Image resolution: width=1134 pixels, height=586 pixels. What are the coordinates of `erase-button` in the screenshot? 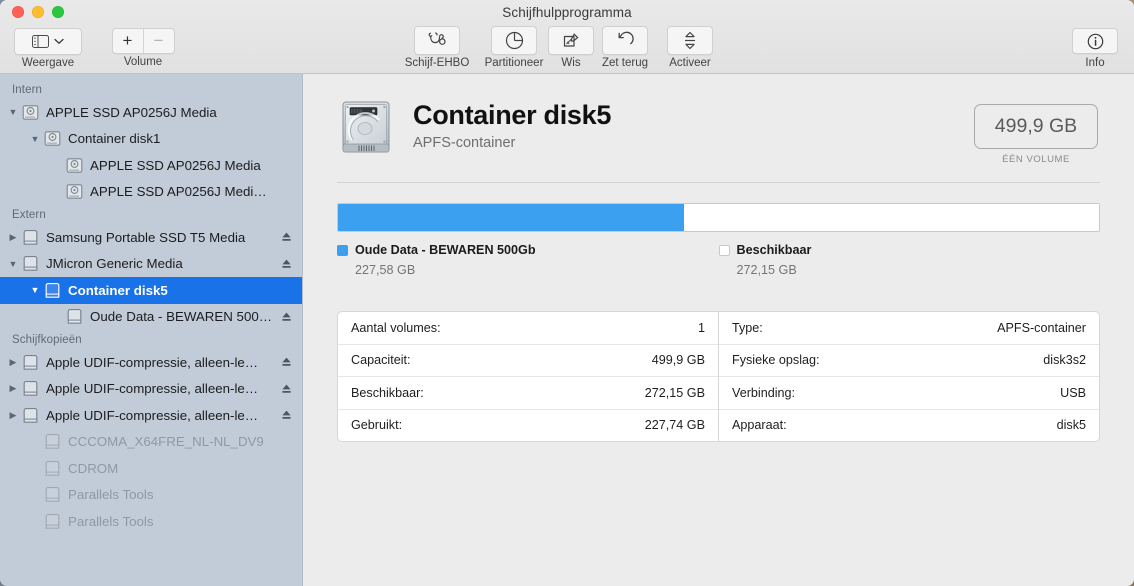 It's located at (571, 40).